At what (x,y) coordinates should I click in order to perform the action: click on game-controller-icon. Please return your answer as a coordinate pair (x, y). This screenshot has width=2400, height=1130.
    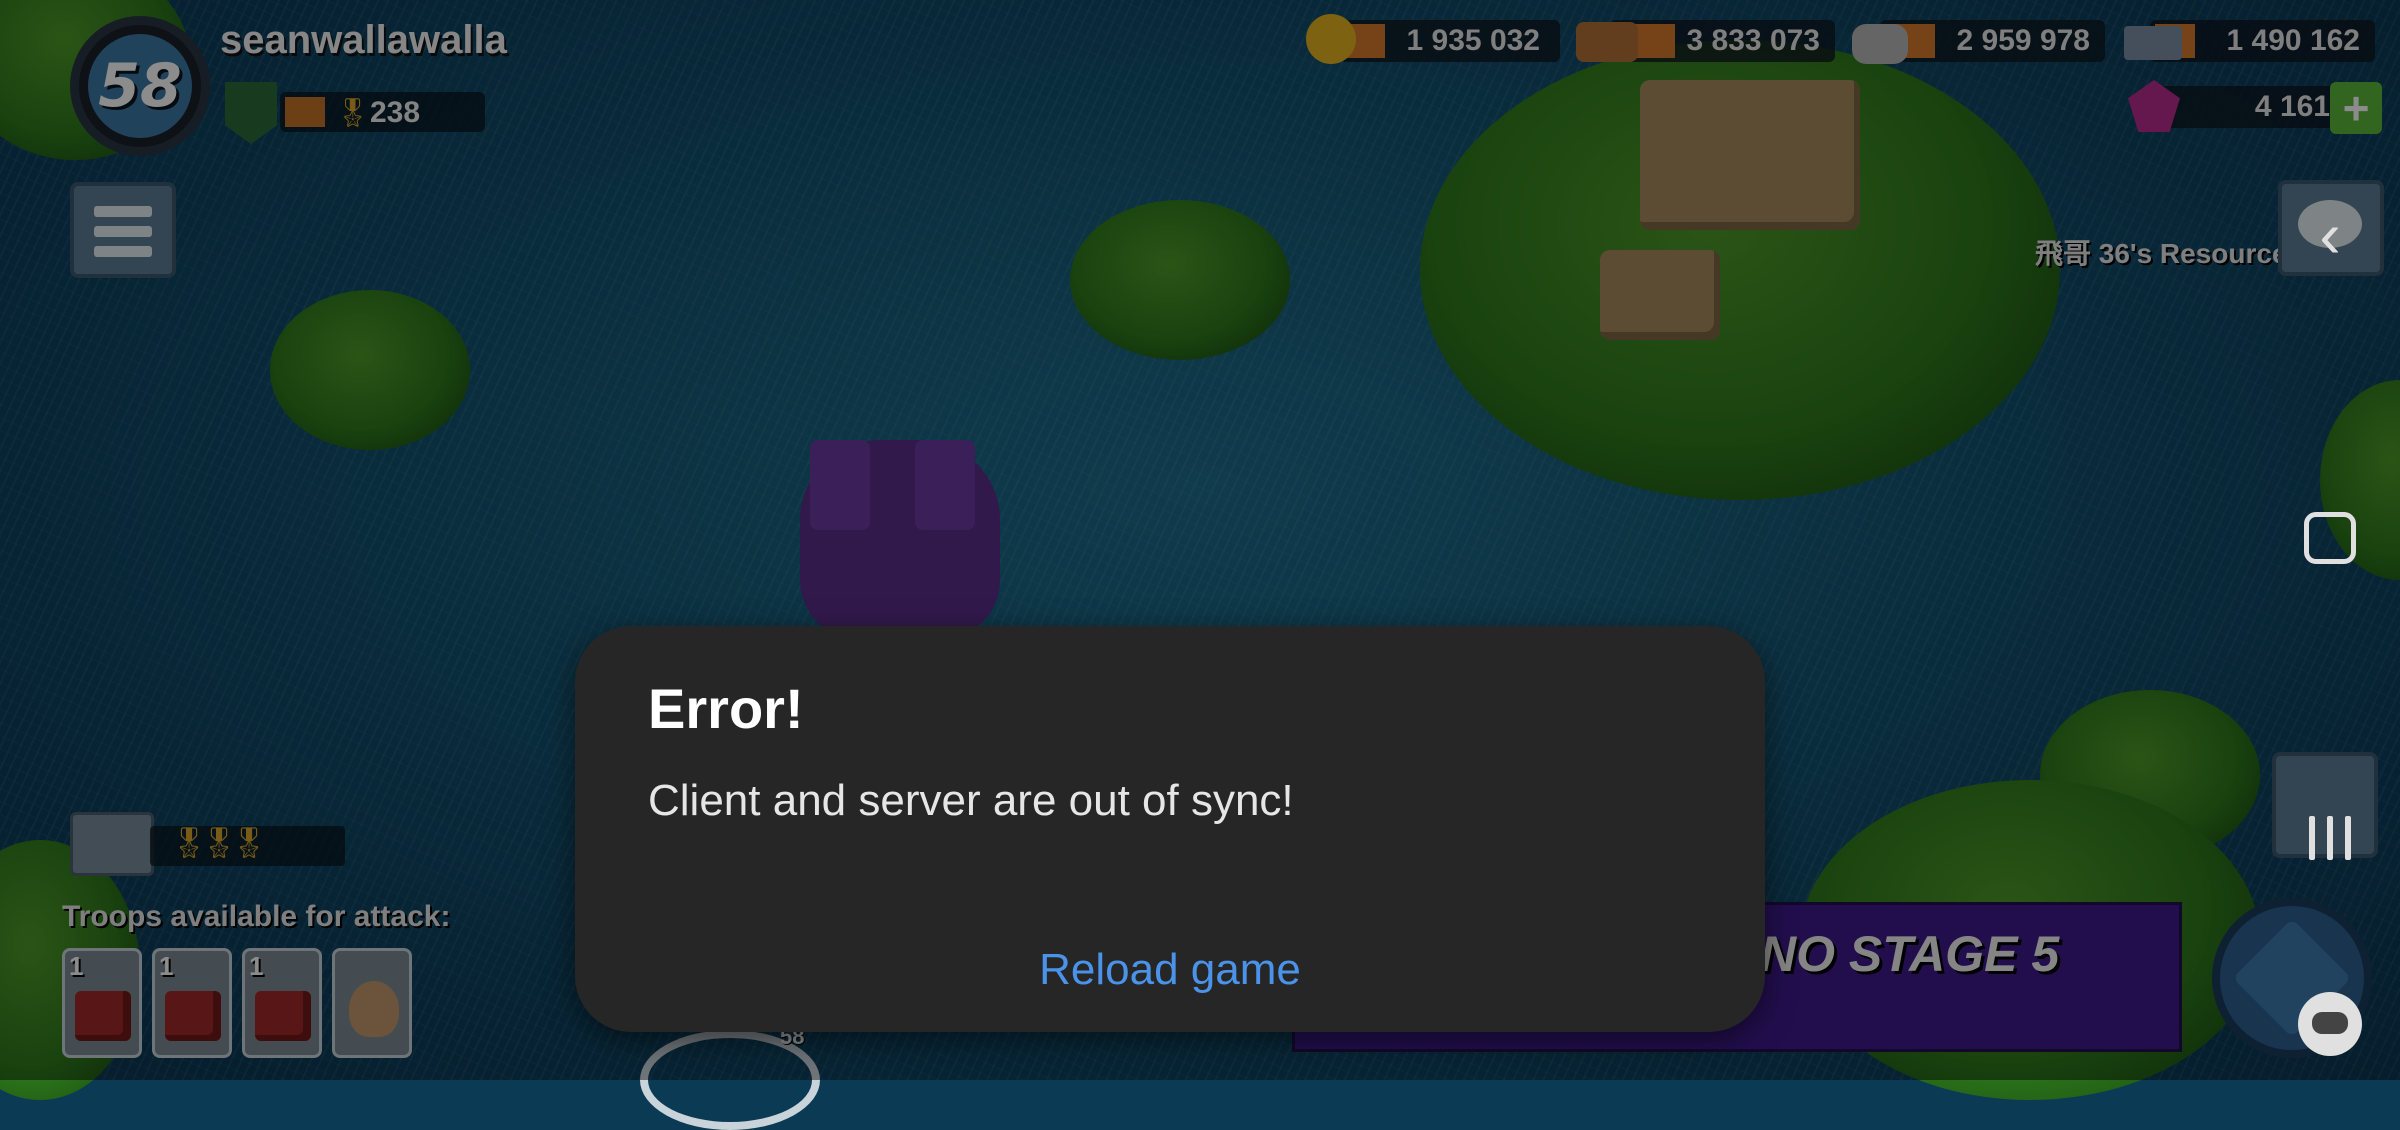
    Looking at the image, I should click on (2330, 1024).